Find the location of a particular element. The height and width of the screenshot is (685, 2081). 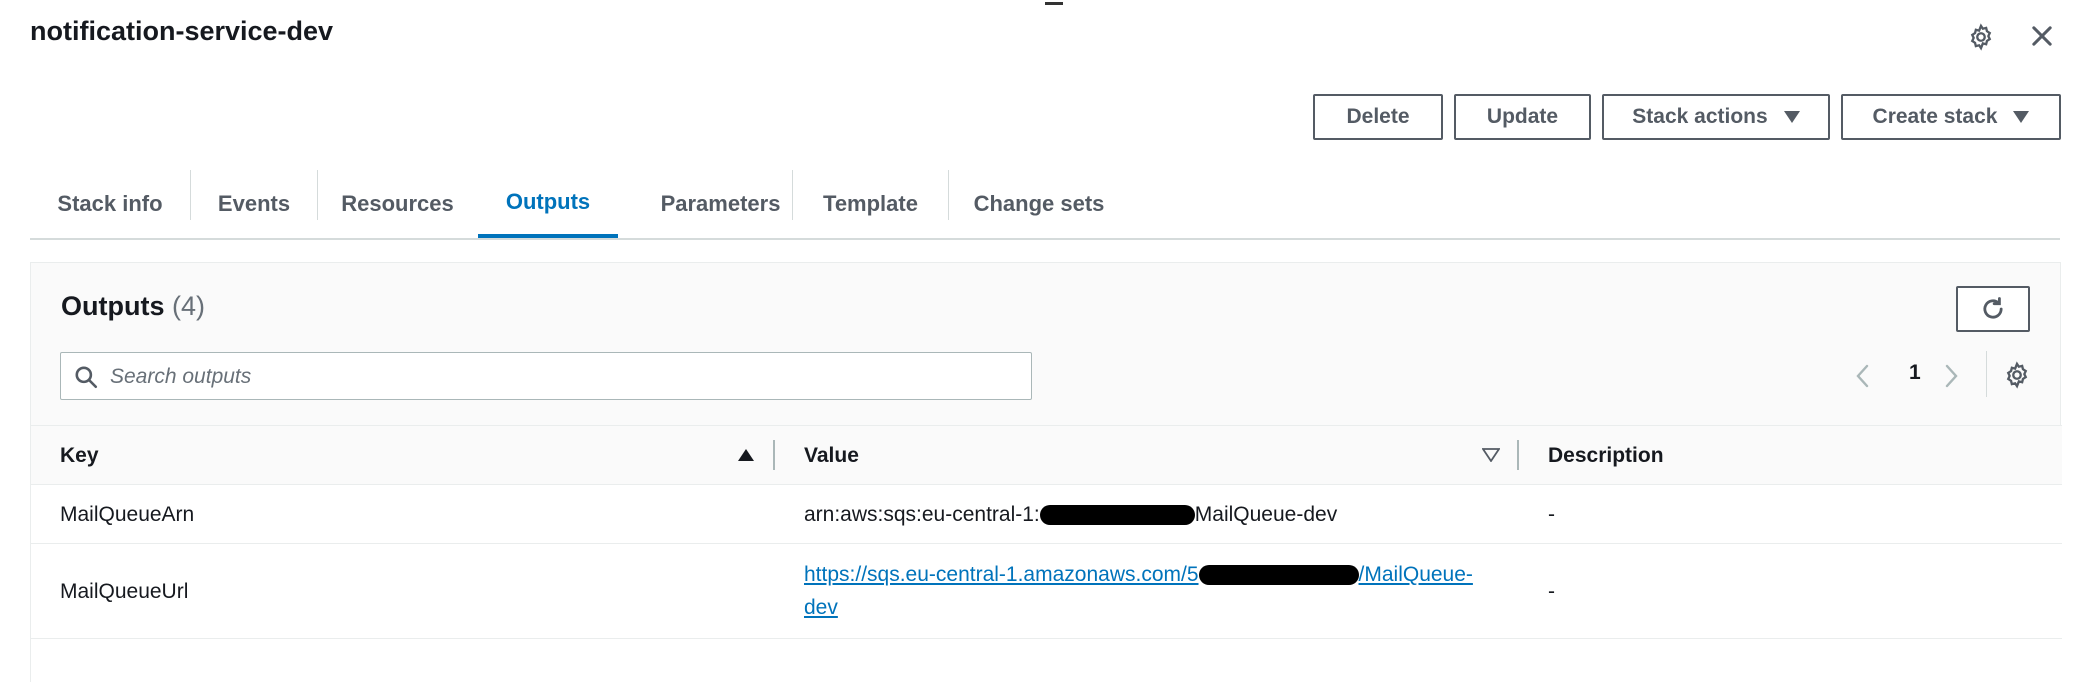

update-button: Update is located at coordinates (1522, 117).